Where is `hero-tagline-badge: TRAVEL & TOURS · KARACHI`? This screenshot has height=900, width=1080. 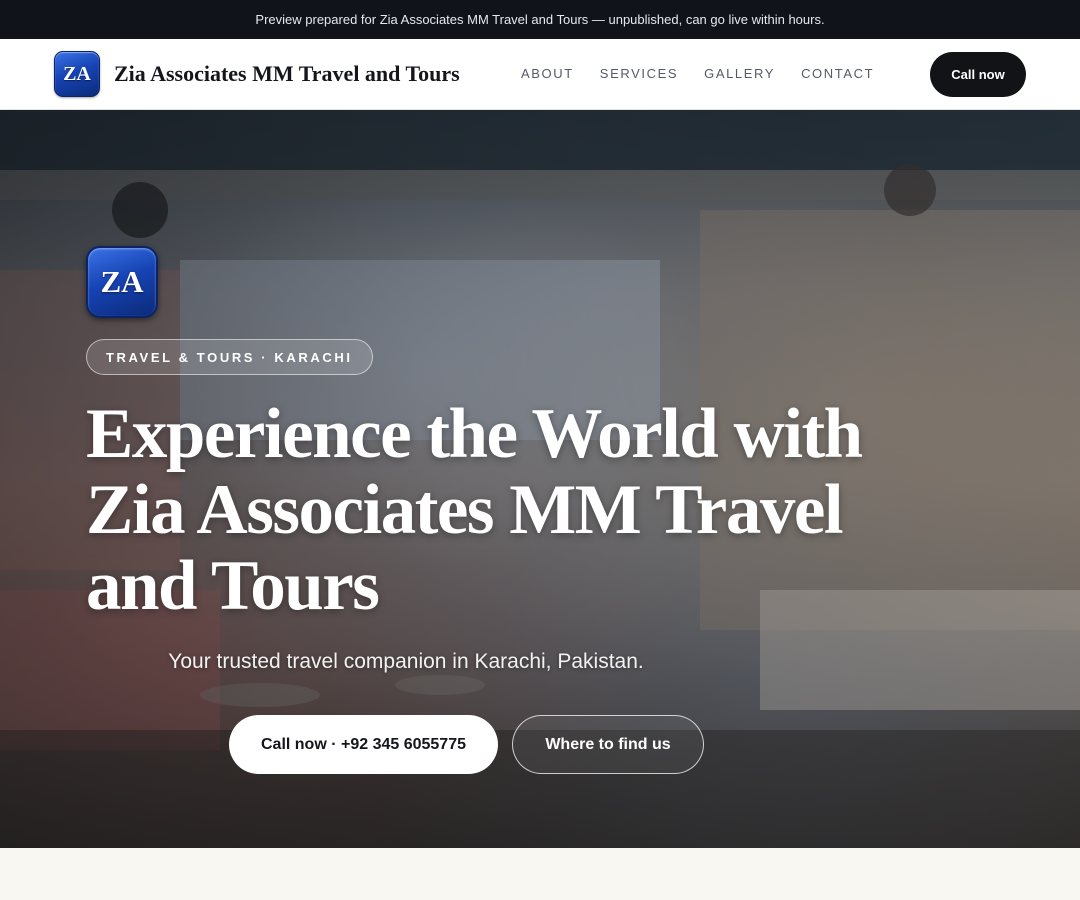 hero-tagline-badge: TRAVEL & TOURS · KARACHI is located at coordinates (229, 357).